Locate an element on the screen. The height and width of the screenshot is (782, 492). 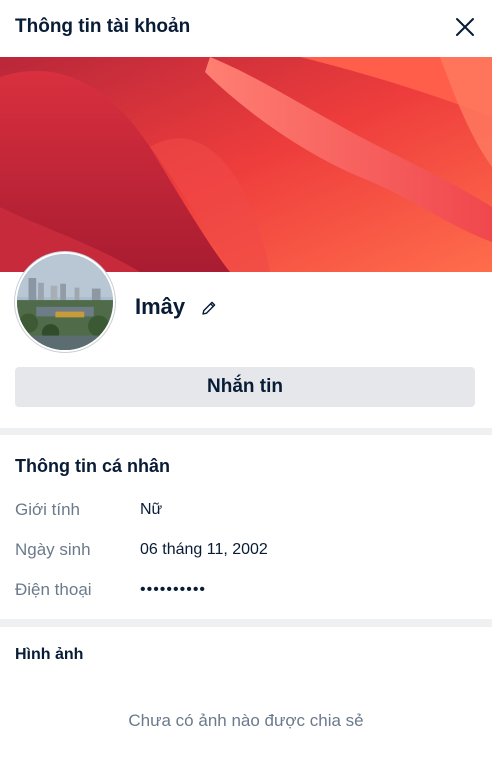
dialog-title: Thông tin tài khoản is located at coordinates (103, 26).